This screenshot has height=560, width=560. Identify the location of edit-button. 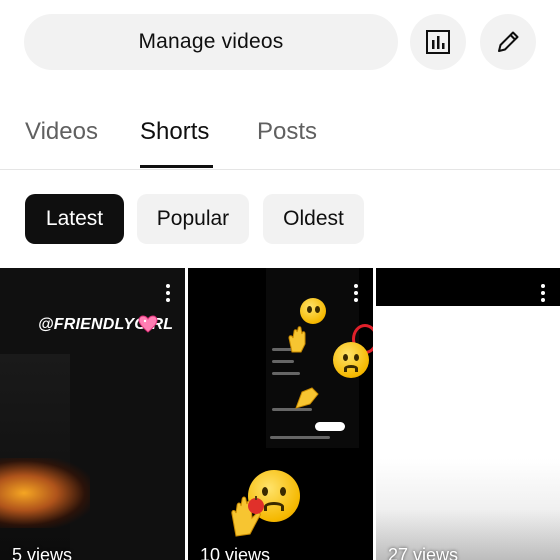
(508, 42).